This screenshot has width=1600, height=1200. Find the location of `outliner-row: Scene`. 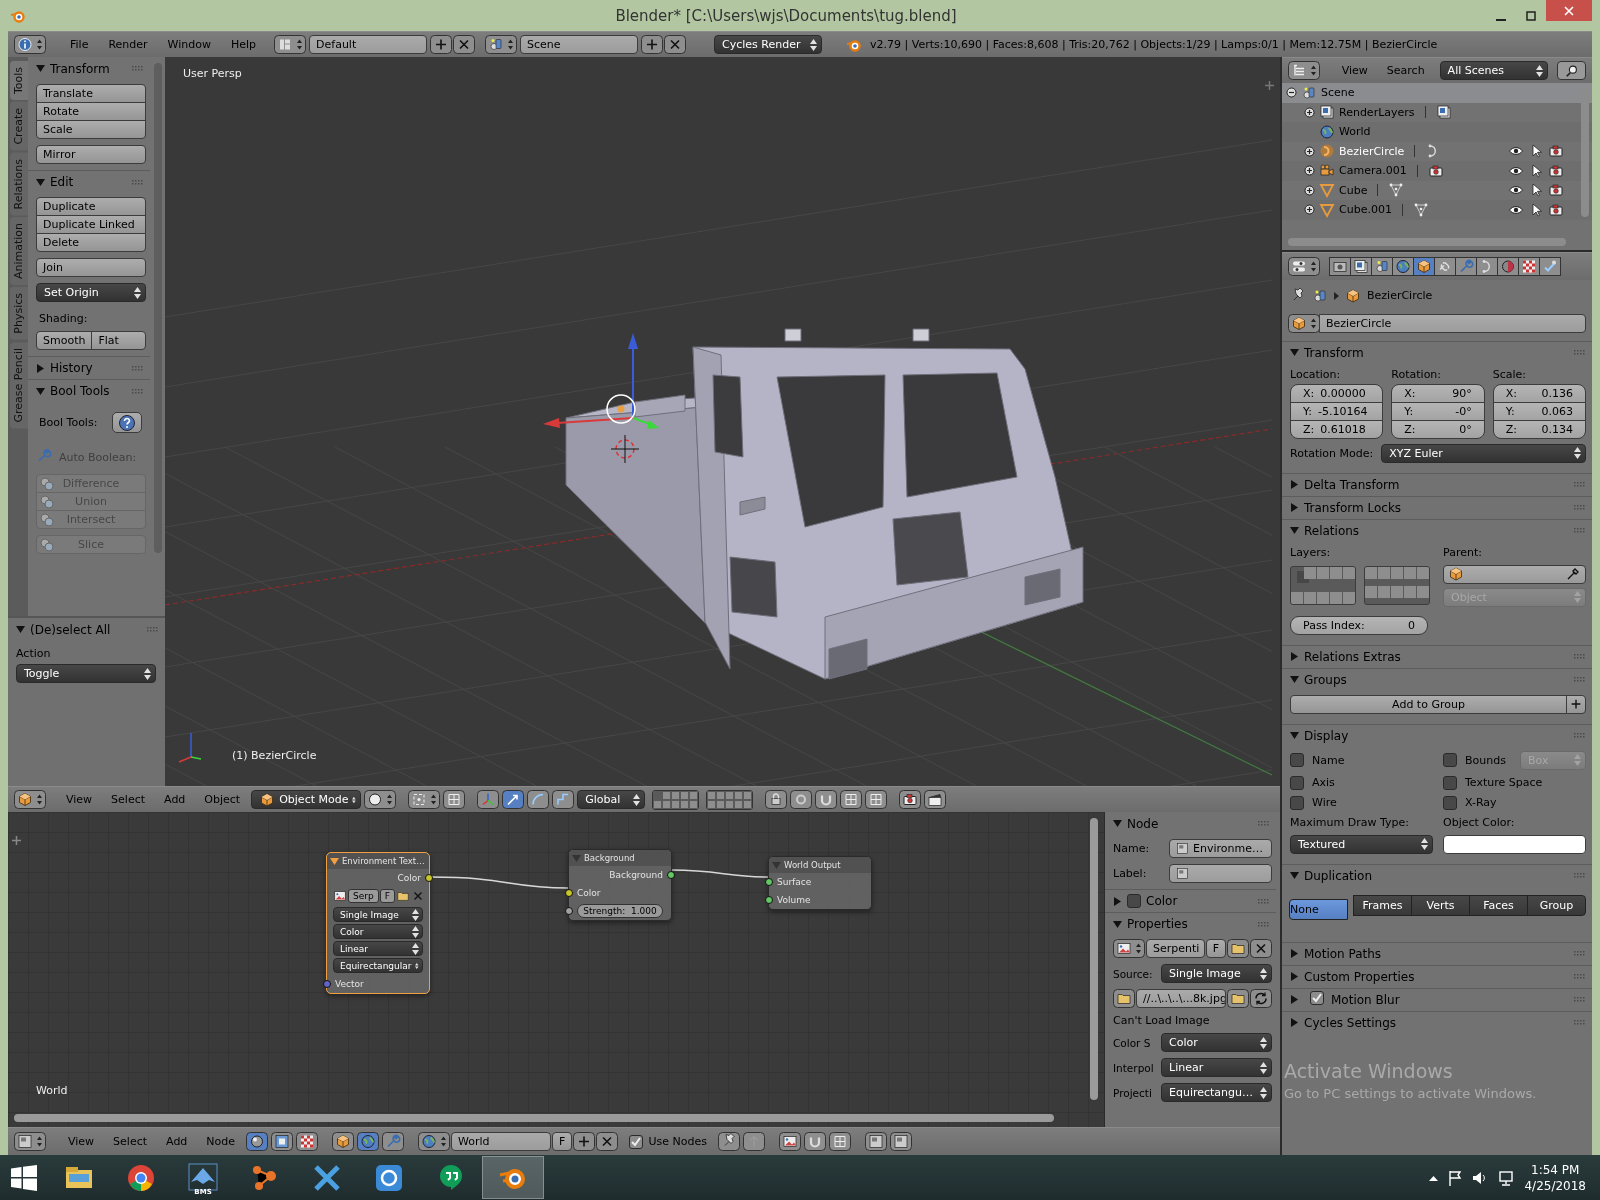

outliner-row: Scene is located at coordinates (1437, 93).